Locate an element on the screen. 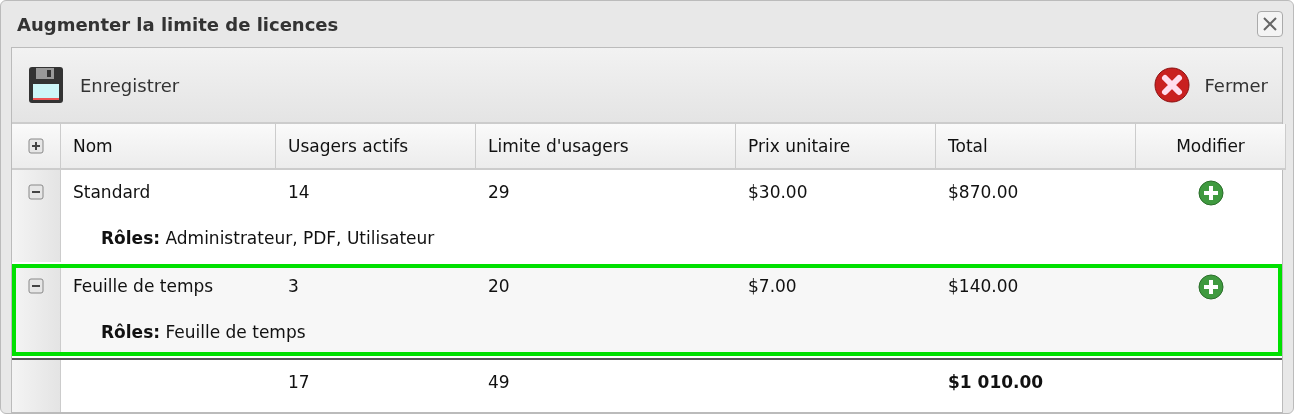  table-cell-text: 20 is located at coordinates (499, 286).